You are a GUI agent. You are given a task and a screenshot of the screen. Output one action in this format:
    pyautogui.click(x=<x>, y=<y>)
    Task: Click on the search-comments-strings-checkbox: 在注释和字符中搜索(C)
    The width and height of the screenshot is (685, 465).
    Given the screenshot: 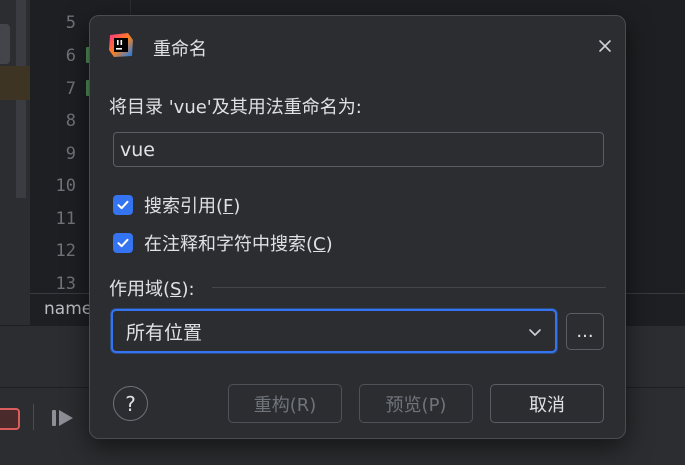 What is the action you would take?
    pyautogui.click(x=223, y=243)
    